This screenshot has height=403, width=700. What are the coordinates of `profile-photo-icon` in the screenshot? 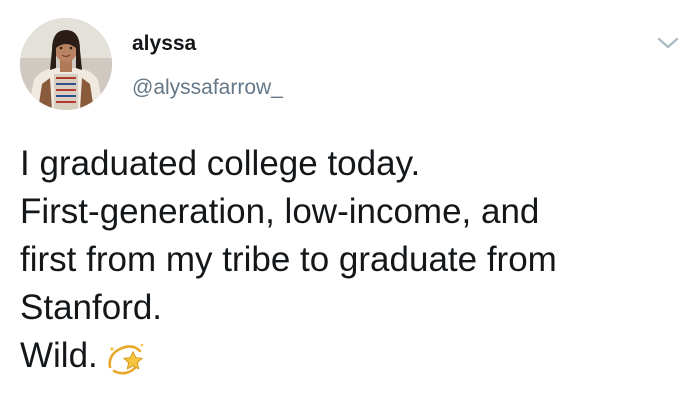 It's located at (66, 64).